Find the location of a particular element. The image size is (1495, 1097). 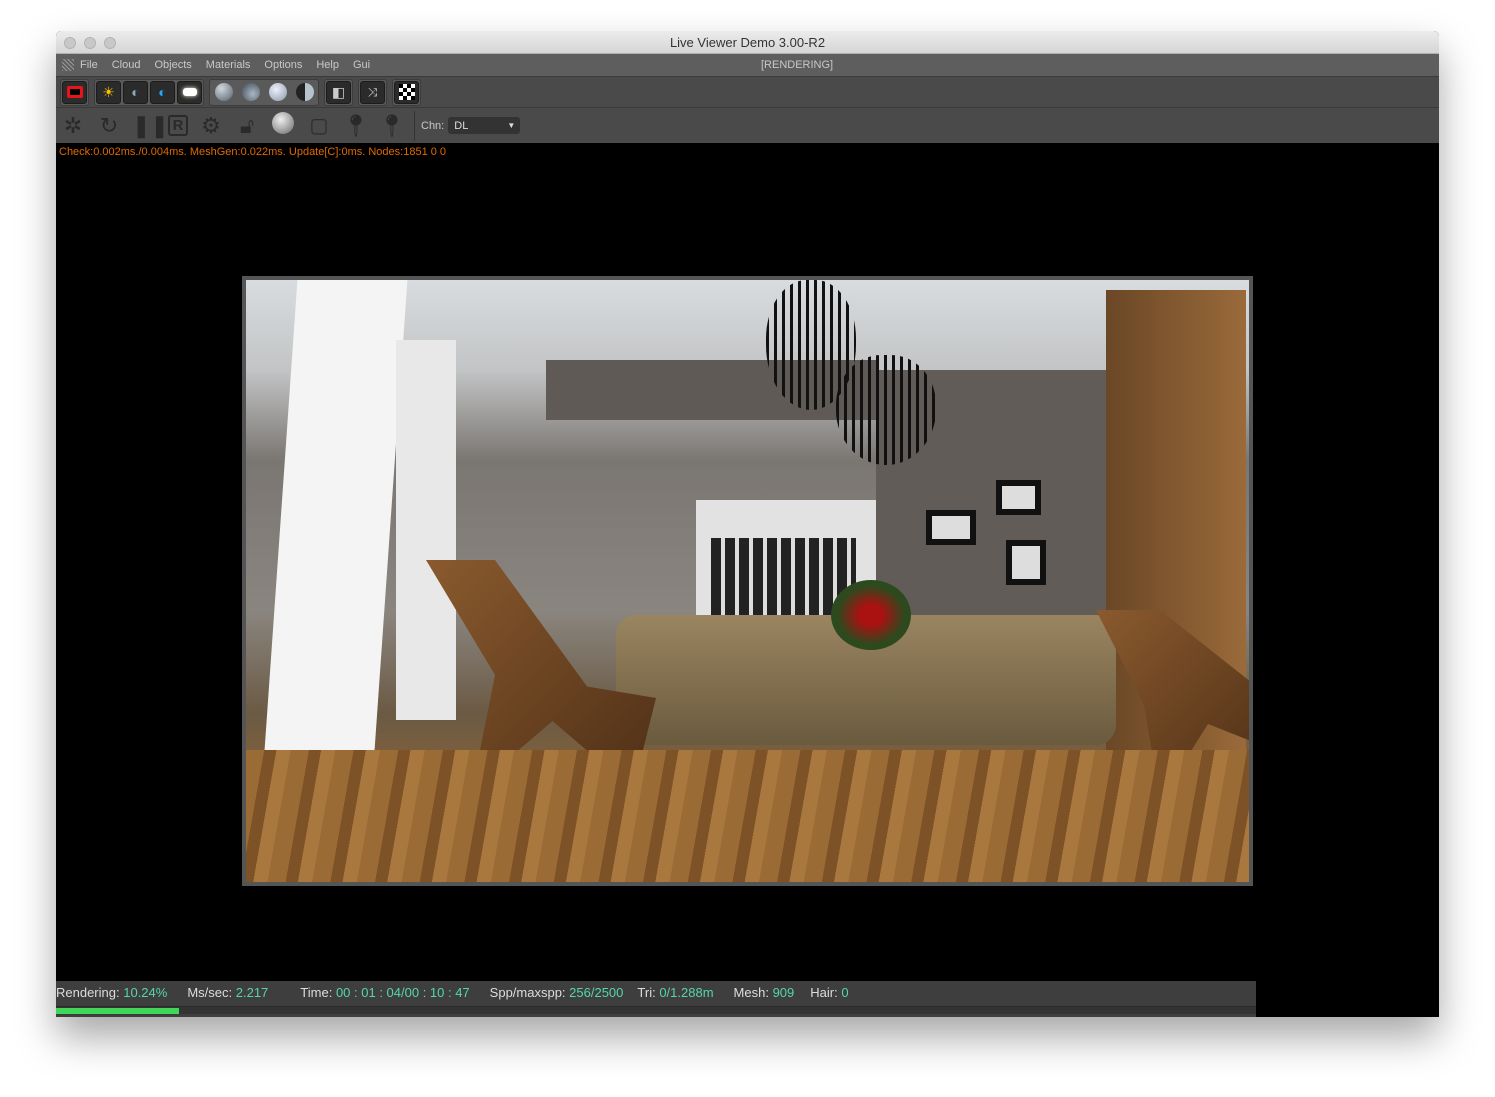

hair-stat: Hair: 0 is located at coordinates (829, 992).